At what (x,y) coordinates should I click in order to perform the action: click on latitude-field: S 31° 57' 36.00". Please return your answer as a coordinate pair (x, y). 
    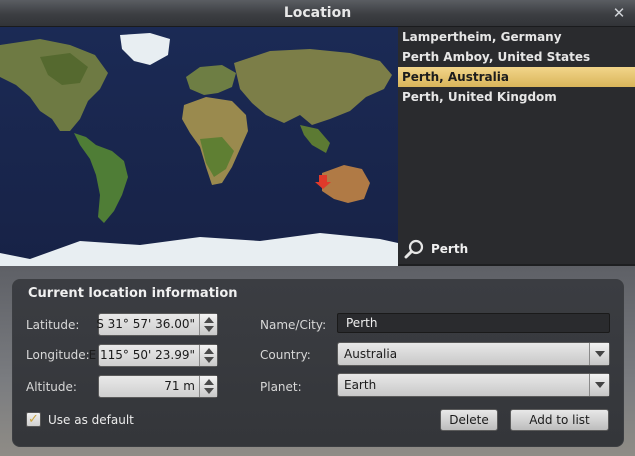
    Looking at the image, I should click on (157, 324).